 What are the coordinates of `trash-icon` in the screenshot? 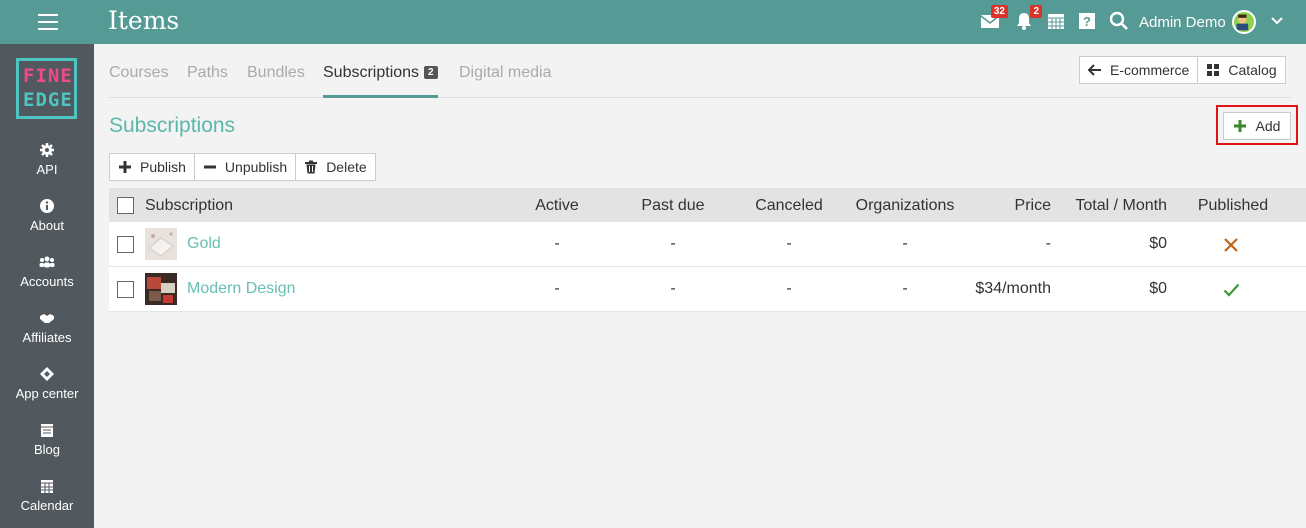 It's located at (311, 167).